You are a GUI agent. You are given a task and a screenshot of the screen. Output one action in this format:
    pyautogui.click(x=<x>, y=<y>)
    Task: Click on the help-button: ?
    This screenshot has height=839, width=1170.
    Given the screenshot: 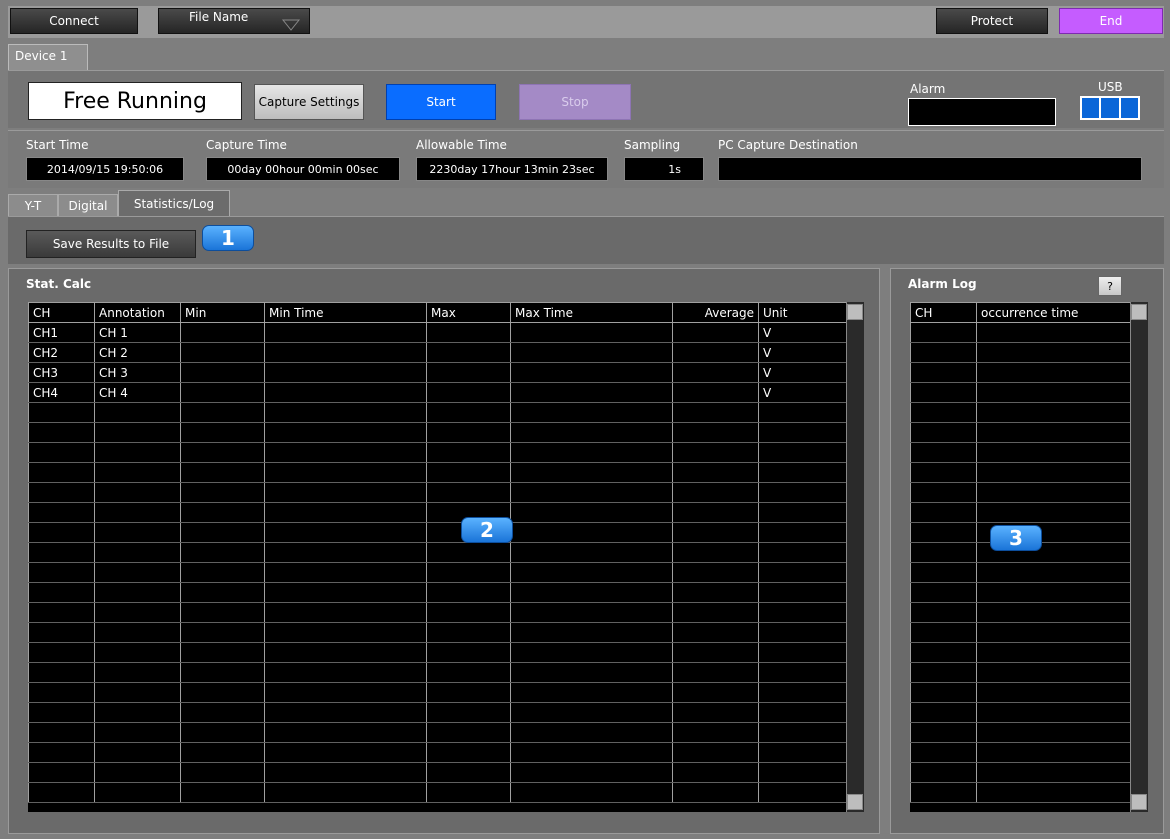 What is the action you would take?
    pyautogui.click(x=1110, y=286)
    